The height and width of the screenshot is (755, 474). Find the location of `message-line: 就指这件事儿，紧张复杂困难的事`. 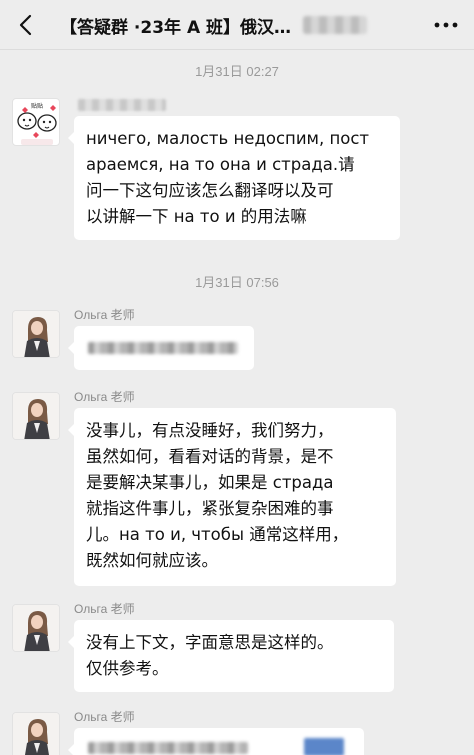

message-line: 就指这件事儿，紧张复杂困难的事 is located at coordinates (210, 508).